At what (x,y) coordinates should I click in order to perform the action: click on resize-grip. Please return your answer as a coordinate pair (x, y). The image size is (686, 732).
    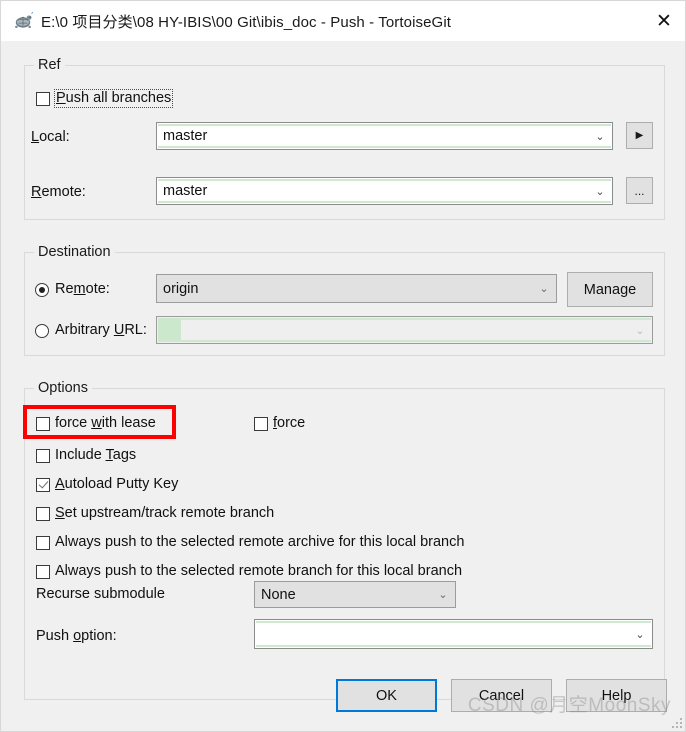
    Looking at the image, I should click on (676, 722).